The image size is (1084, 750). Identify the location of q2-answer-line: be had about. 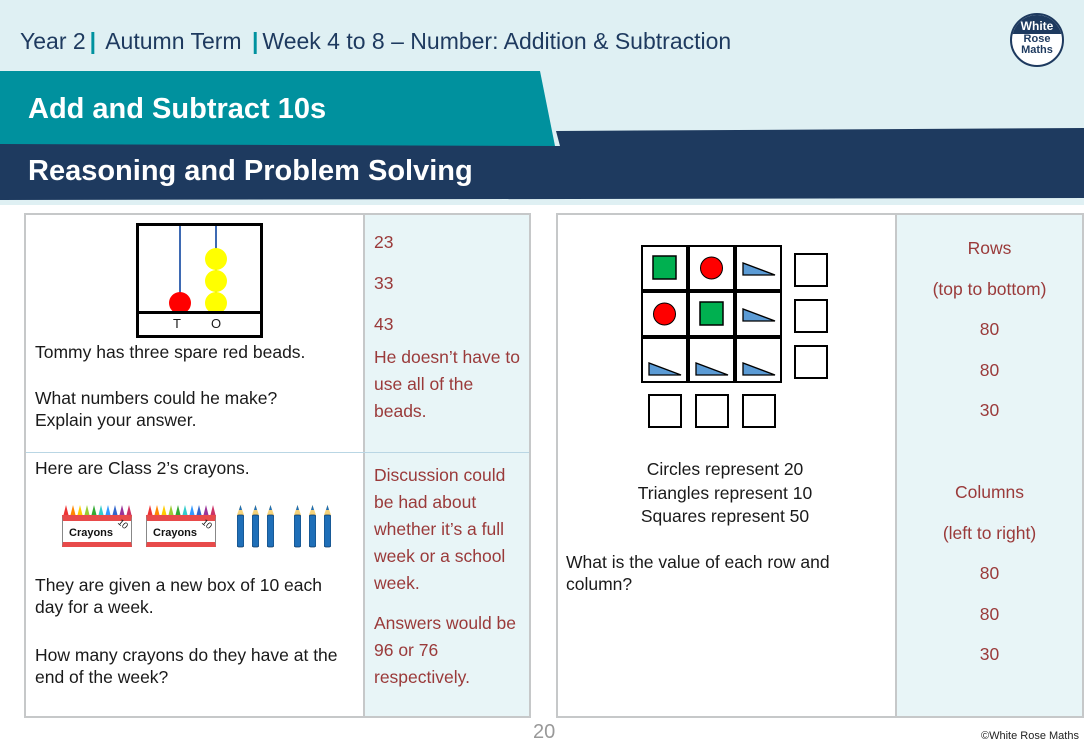
(425, 502).